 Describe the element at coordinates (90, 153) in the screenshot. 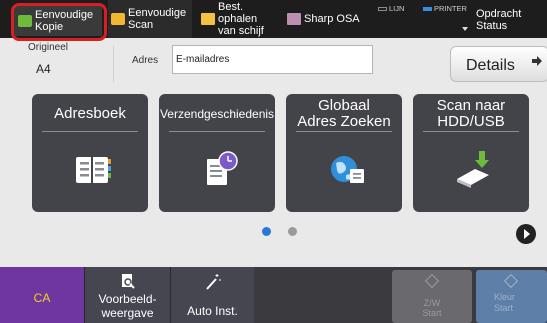

I see `tile-address-book: Adresboek` at that location.